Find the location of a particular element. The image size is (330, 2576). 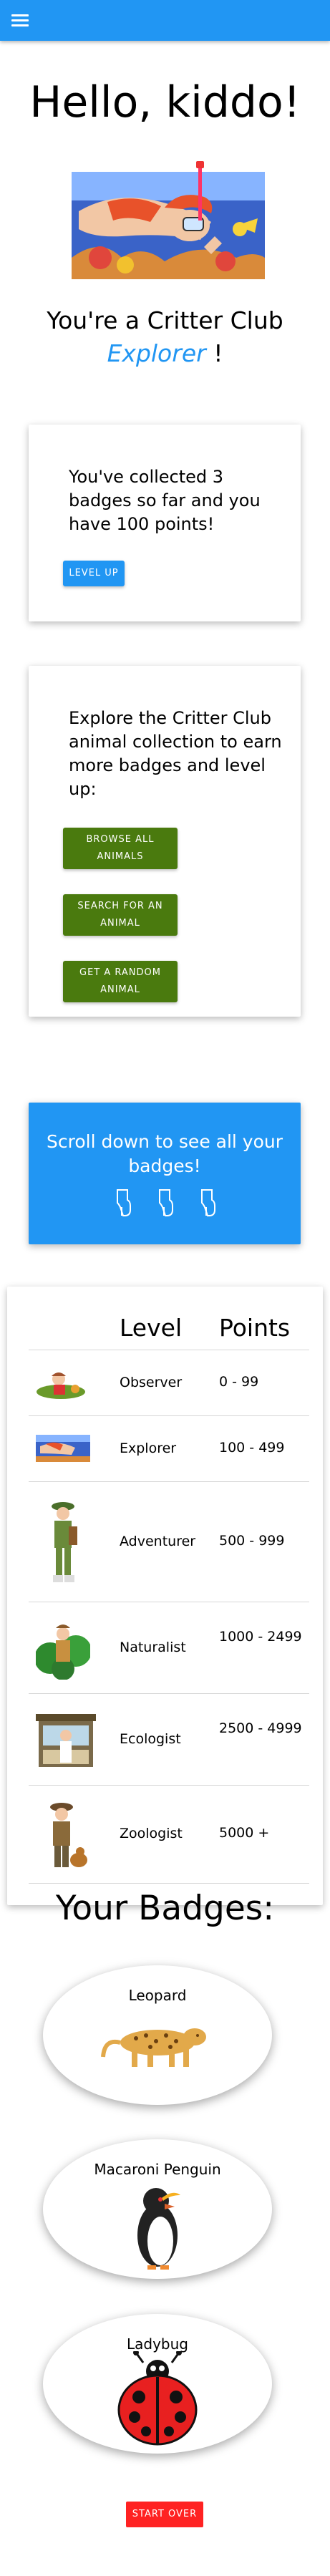

level-column-header: Level is located at coordinates (152, 1328).